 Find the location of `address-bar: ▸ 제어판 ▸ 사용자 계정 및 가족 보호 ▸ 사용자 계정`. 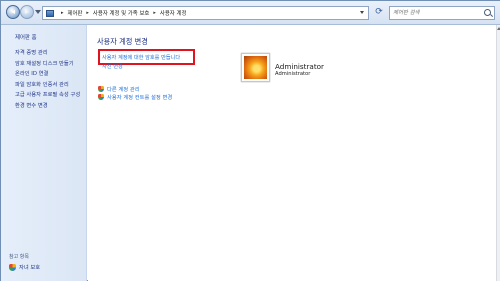

address-bar: ▸ 제어판 ▸ 사용자 계정 및 가족 보호 ▸ 사용자 계정 is located at coordinates (205, 13).